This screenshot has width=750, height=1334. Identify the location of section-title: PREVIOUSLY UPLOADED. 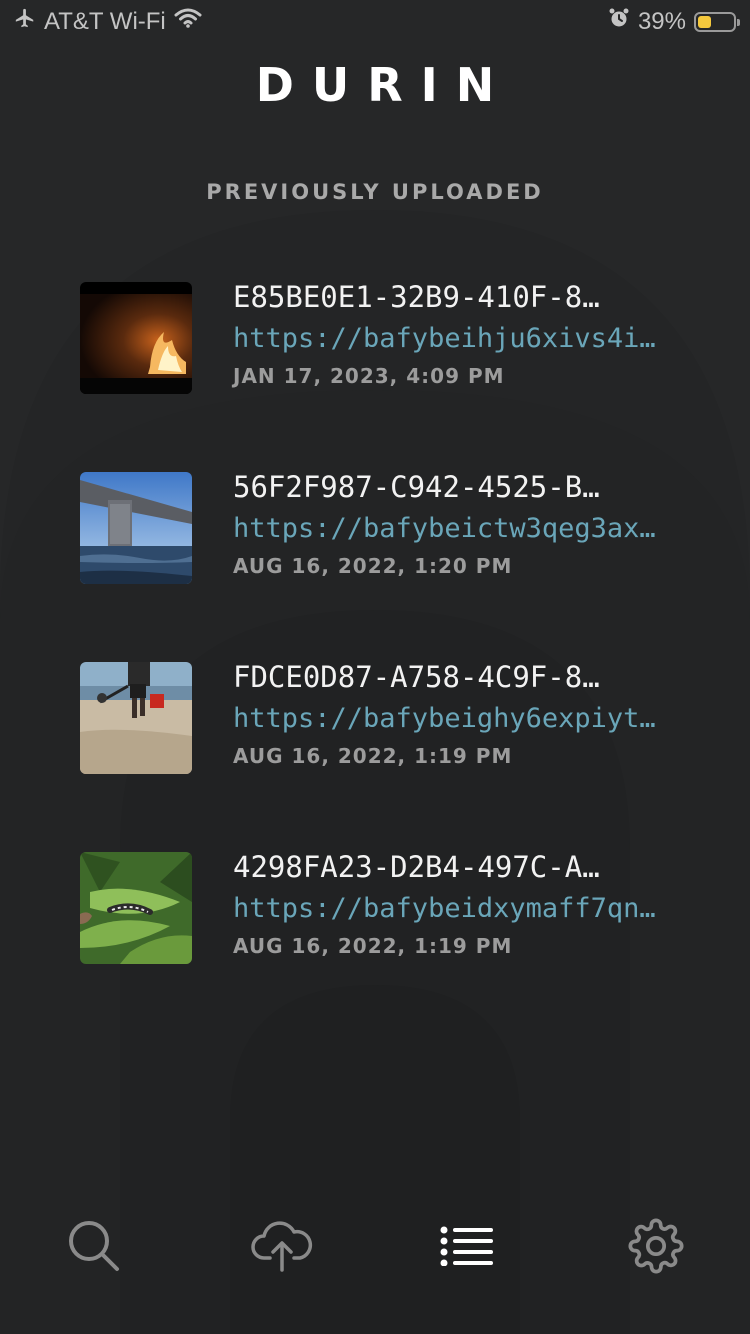
(375, 192).